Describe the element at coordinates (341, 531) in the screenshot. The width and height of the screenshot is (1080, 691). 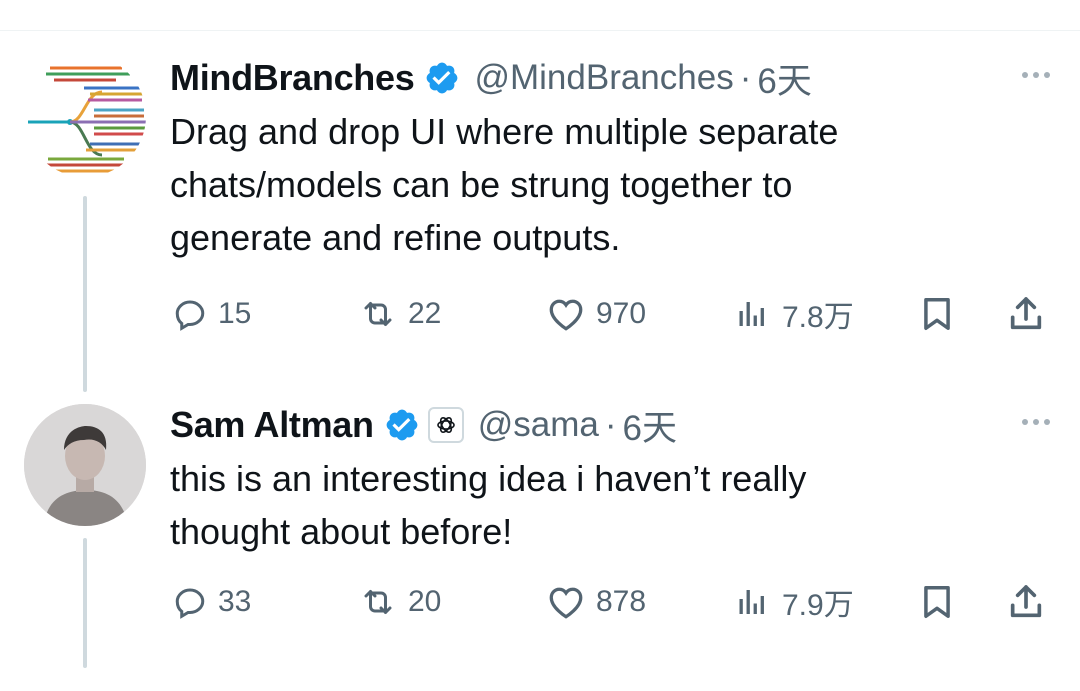
I see `tweet-text-line: thought about before!` at that location.